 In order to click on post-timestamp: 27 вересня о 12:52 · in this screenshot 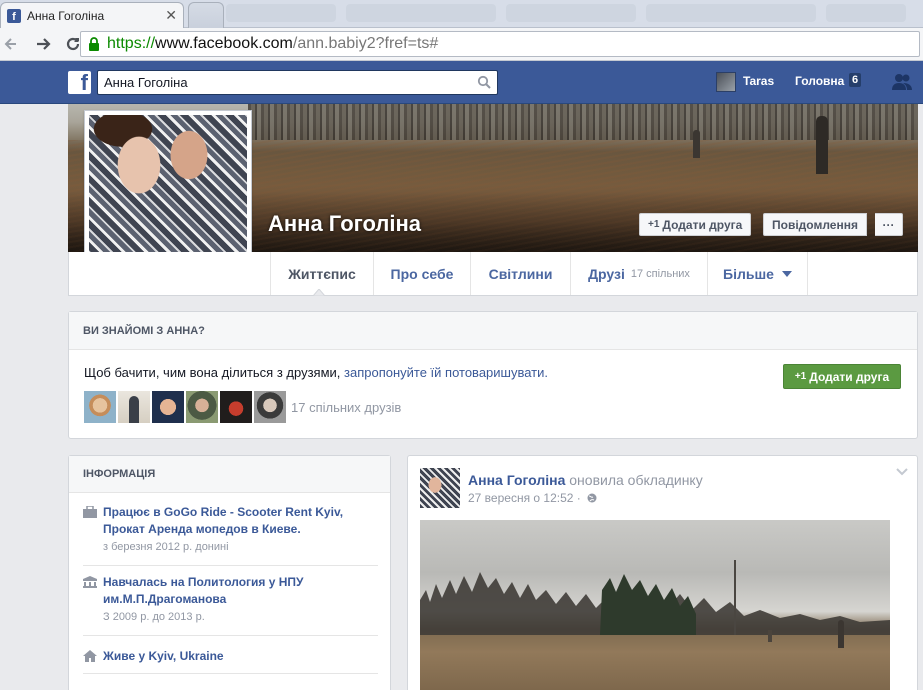, I will do `click(524, 498)`.